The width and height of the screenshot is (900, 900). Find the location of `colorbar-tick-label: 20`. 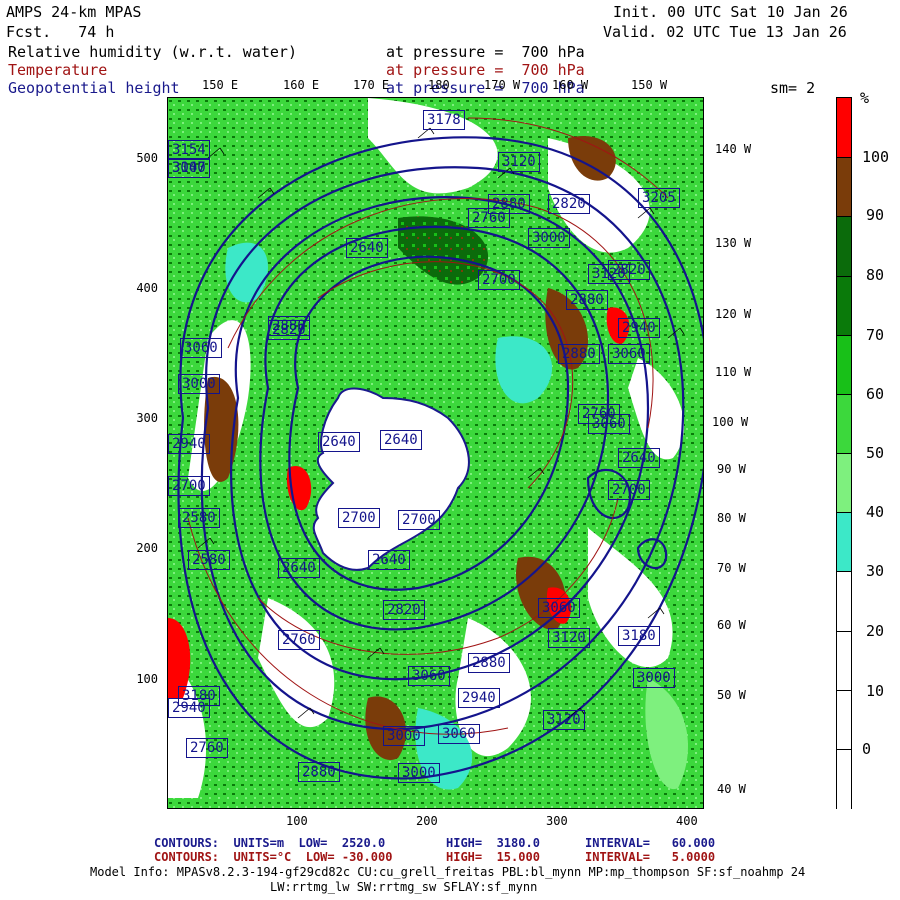

colorbar-tick-label: 20 is located at coordinates (875, 631).